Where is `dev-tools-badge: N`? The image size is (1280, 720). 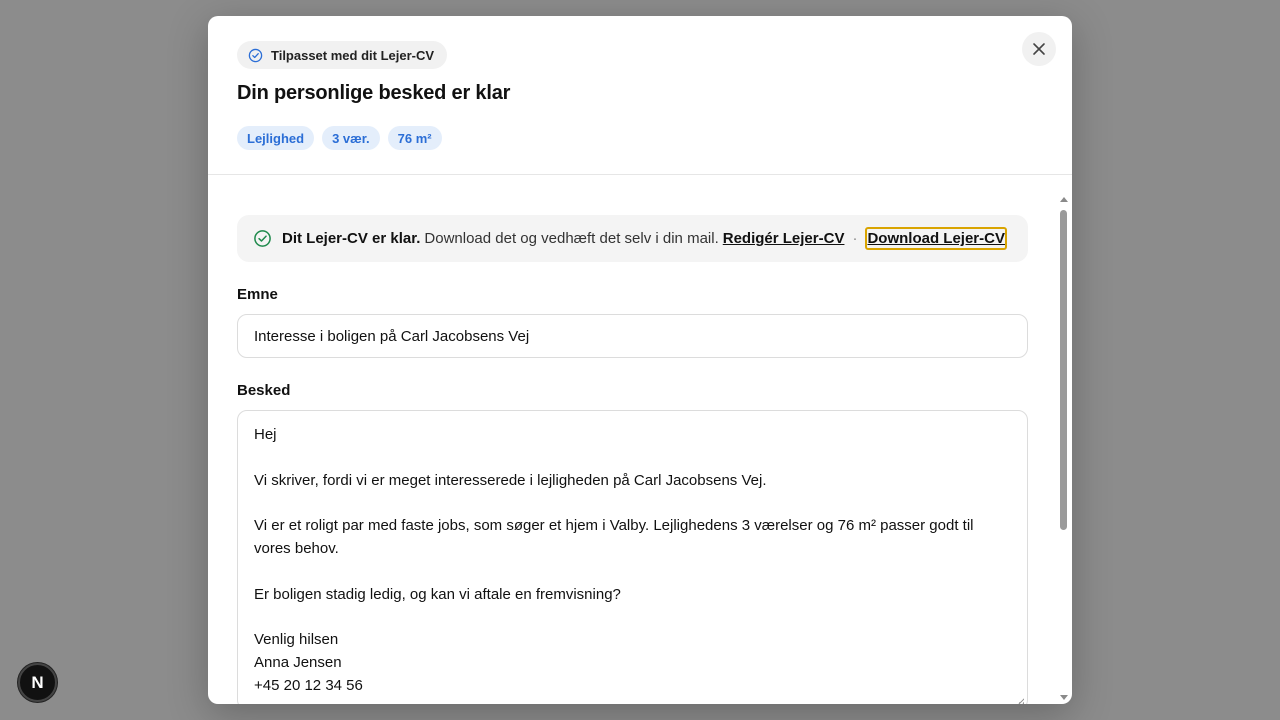
dev-tools-badge: N is located at coordinates (37, 682).